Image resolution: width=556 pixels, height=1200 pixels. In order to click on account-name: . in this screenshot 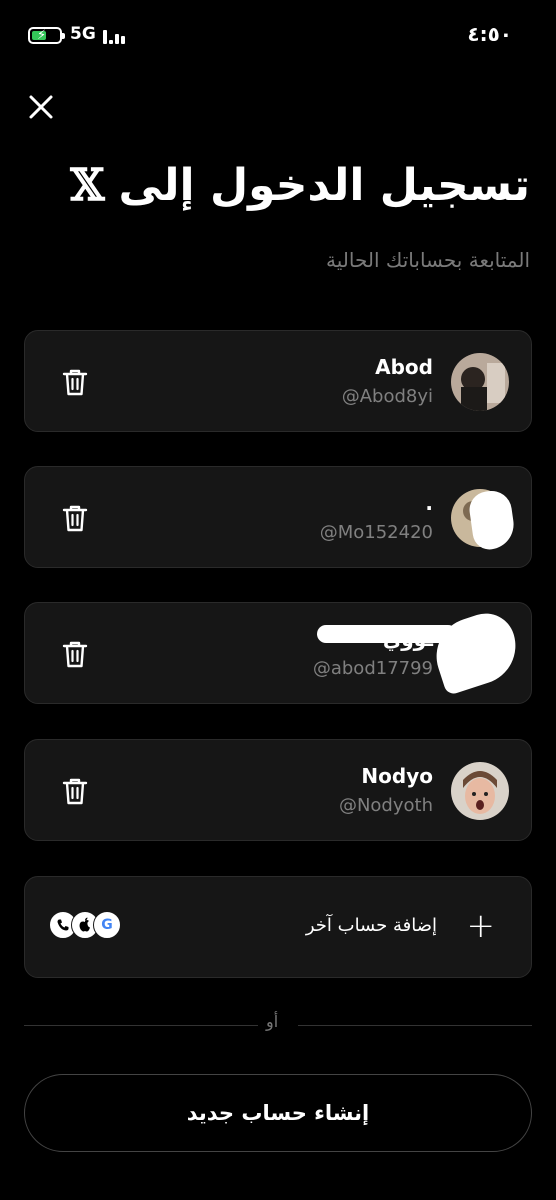, I will do `click(429, 503)`.